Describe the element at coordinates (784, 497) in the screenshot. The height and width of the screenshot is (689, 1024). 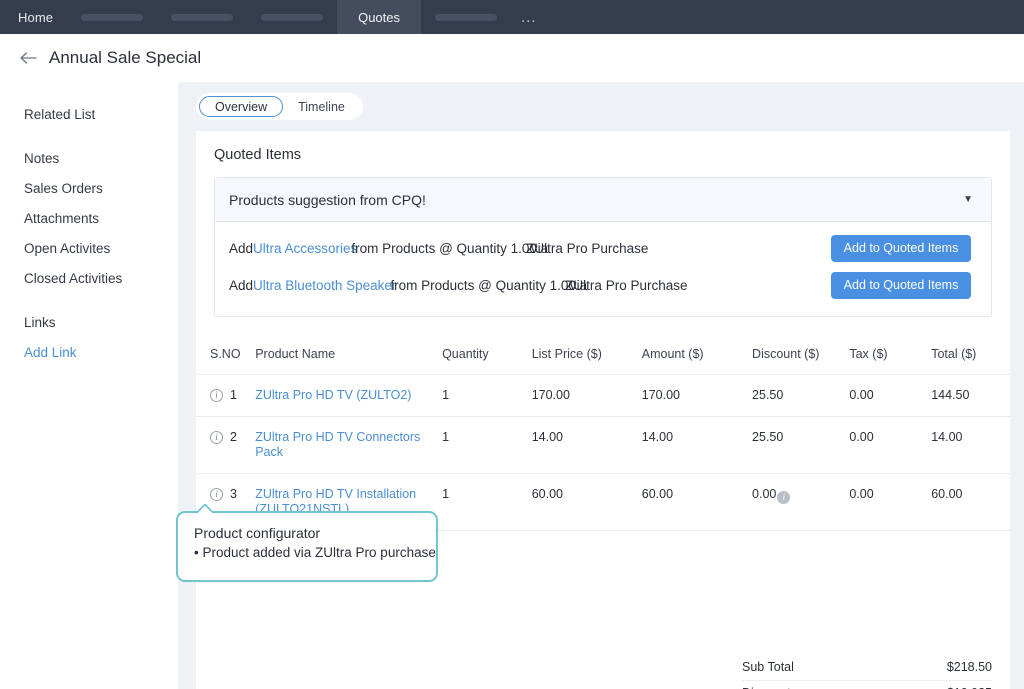
I see `discount-info-icon: i` at that location.